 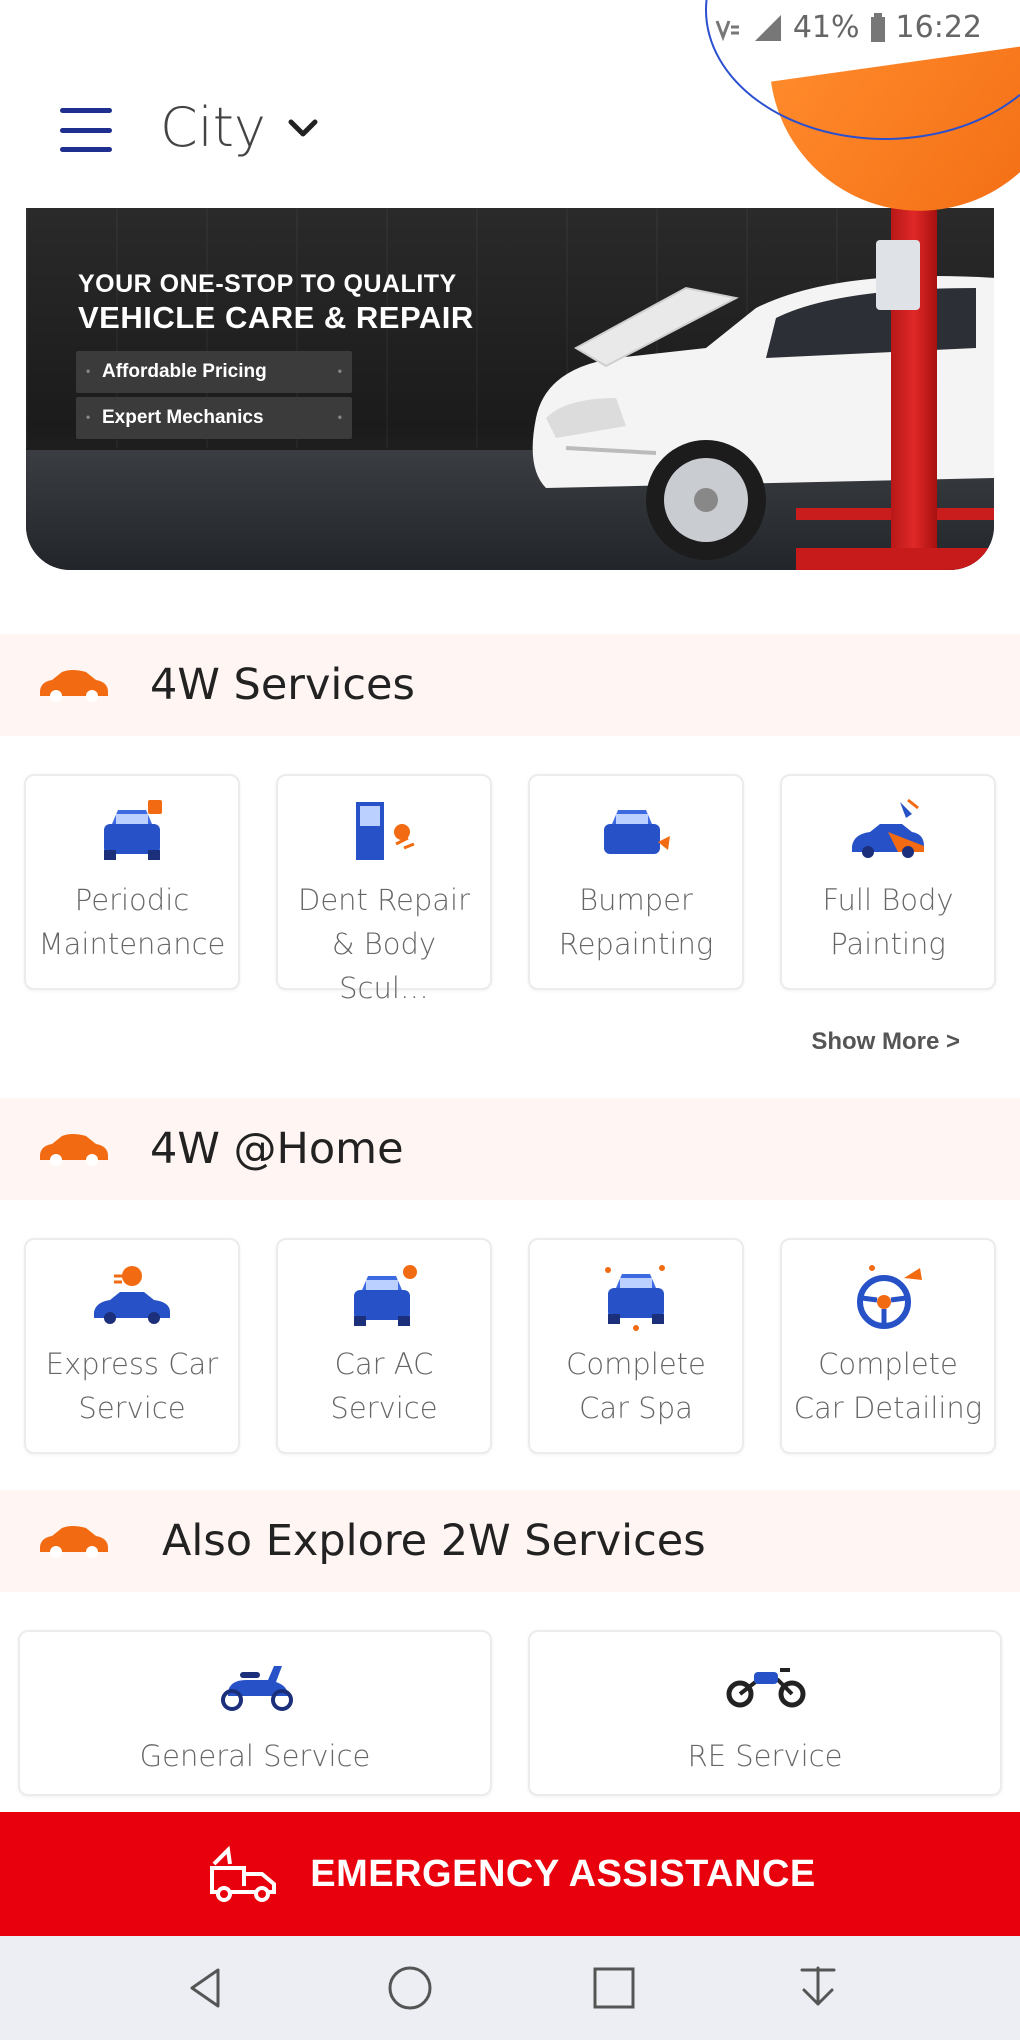 What do you see at coordinates (818, 1988) in the screenshot?
I see `download-notification-icon` at bounding box center [818, 1988].